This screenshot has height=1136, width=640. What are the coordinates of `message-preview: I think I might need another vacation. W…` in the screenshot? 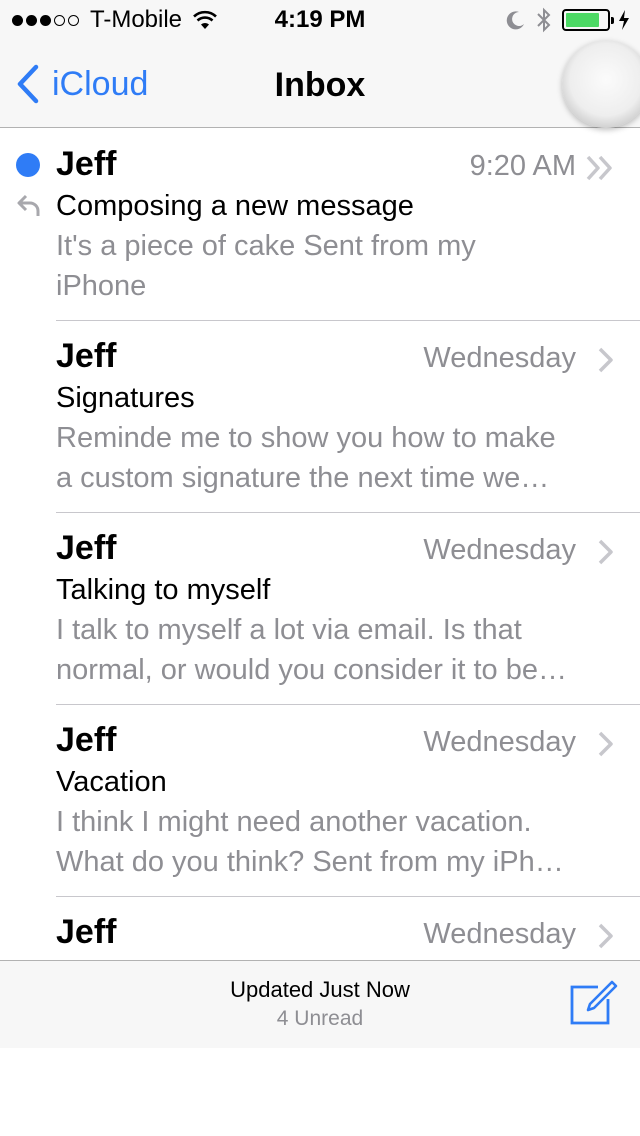 It's located at (336, 842).